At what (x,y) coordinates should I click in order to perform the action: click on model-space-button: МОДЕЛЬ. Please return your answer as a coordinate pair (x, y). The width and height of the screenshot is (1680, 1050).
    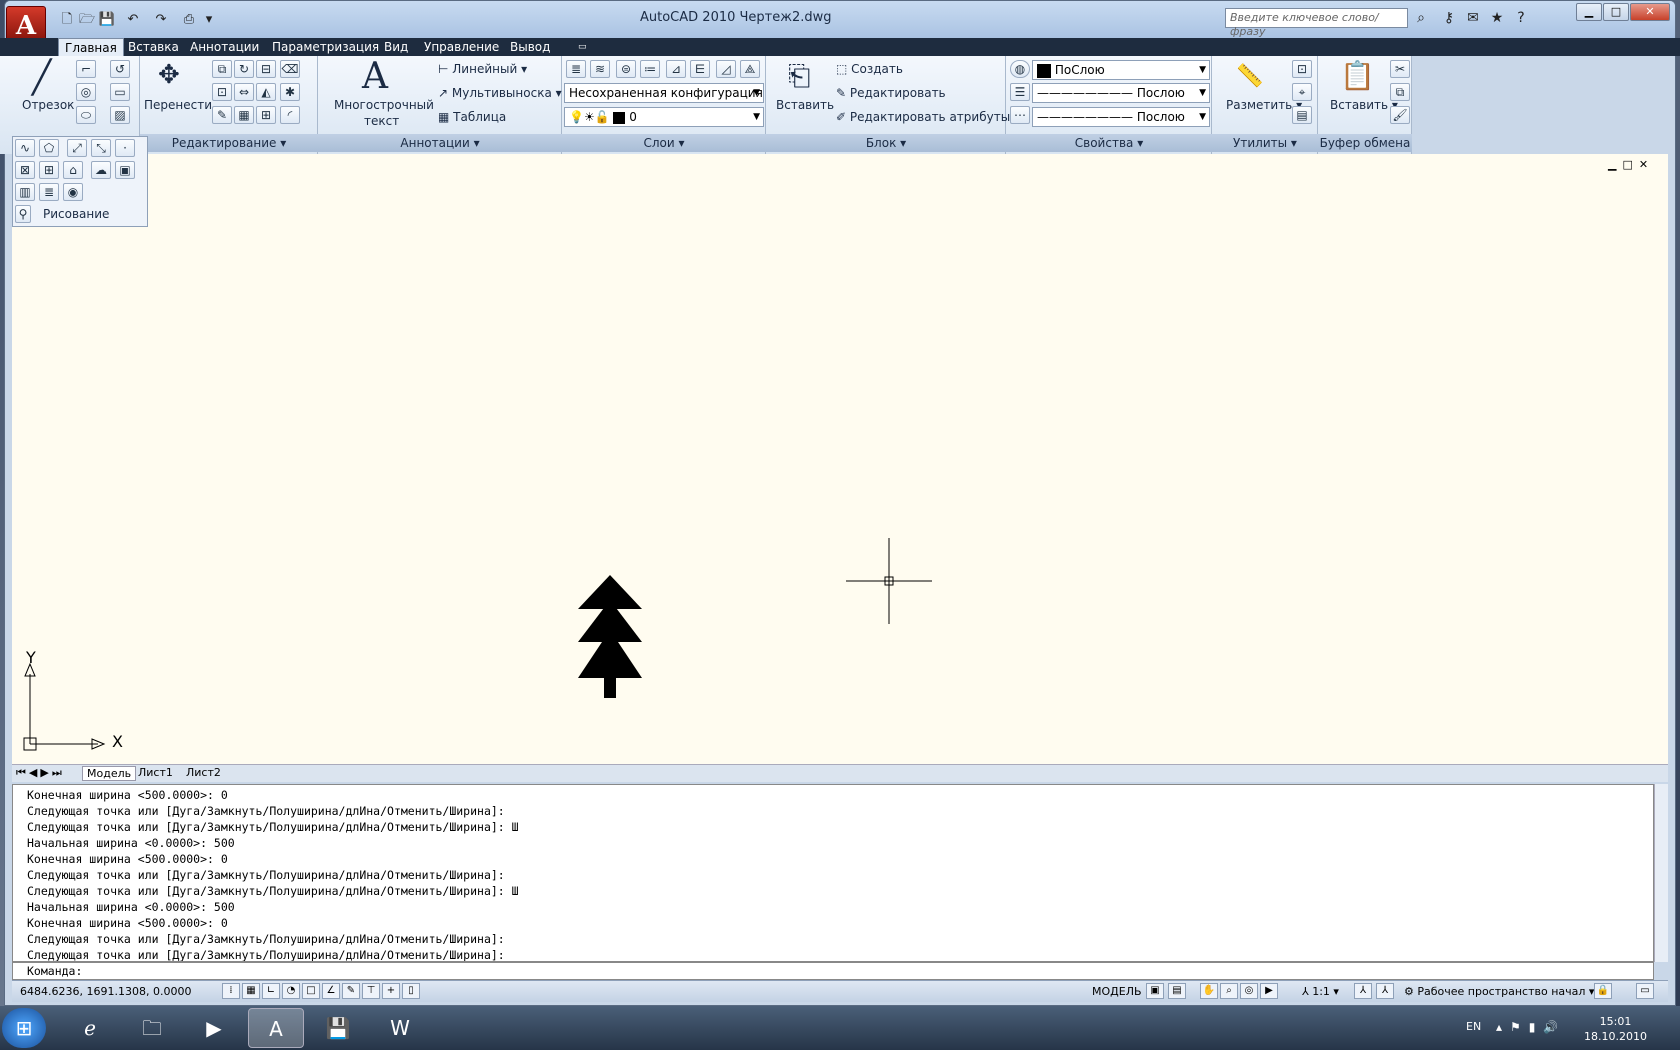
    Looking at the image, I should click on (1117, 991).